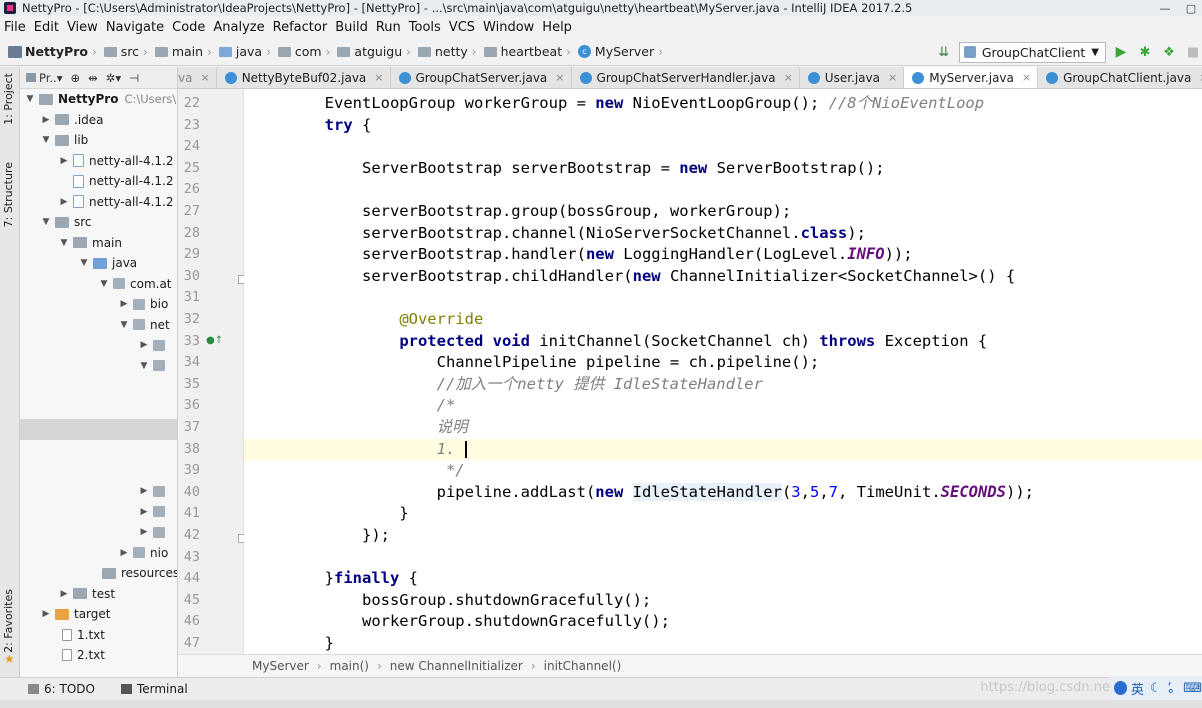 Image resolution: width=1202 pixels, height=708 pixels. I want to click on override-marker-icon: ●↑, so click(214, 340).